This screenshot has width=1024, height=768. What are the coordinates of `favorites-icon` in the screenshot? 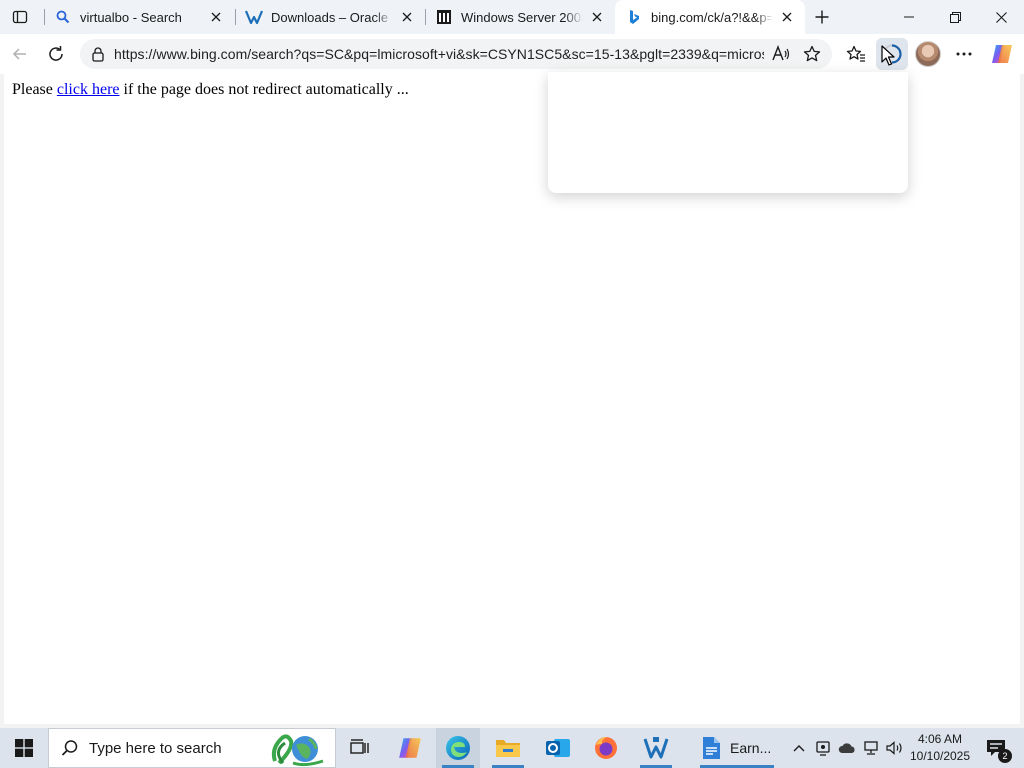 It's located at (855, 53).